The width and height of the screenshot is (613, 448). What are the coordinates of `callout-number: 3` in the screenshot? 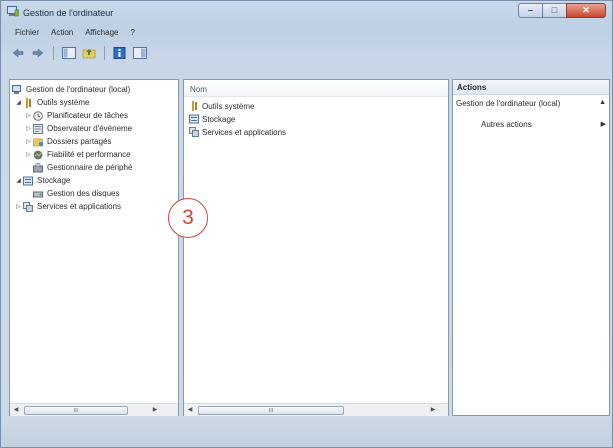 It's located at (188, 217).